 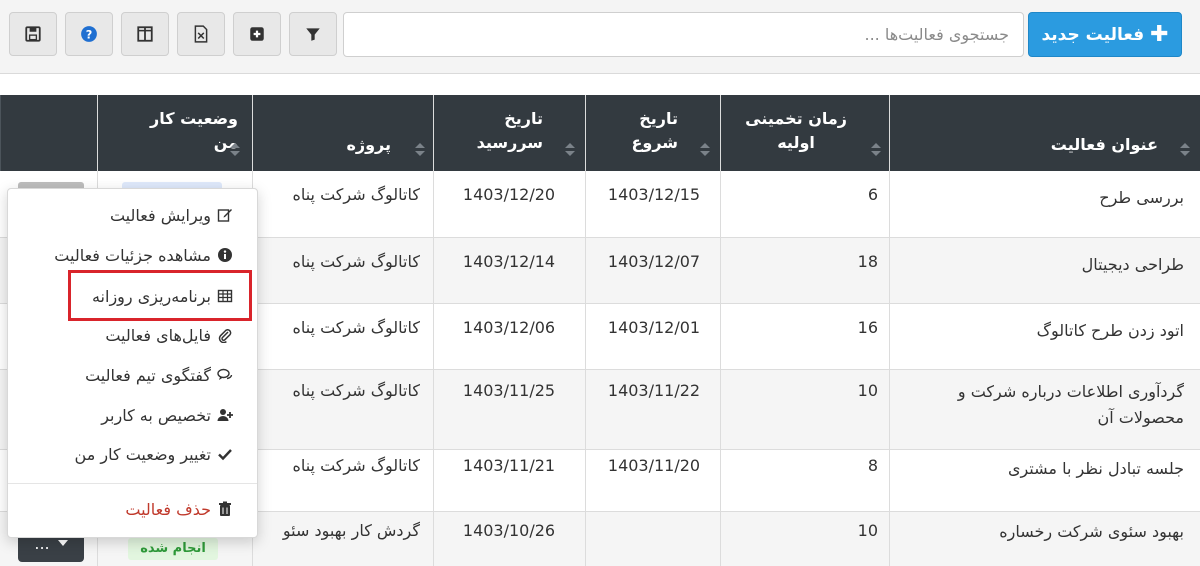 I want to click on menu-item-label: تخصیص به کاربر, so click(x=156, y=415).